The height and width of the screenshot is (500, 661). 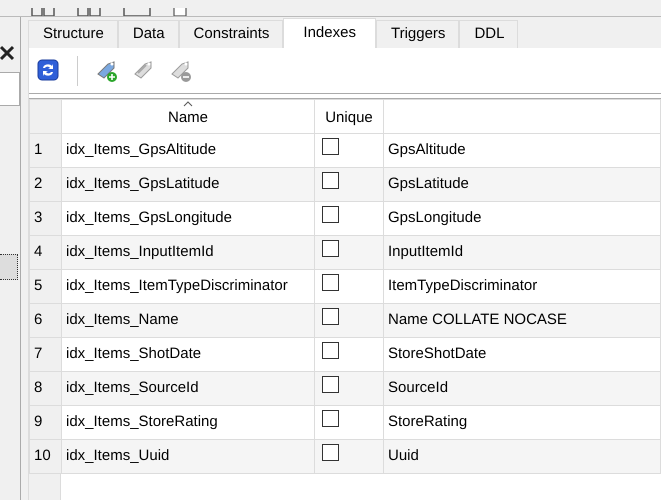 I want to click on row-number: 10, so click(x=46, y=457).